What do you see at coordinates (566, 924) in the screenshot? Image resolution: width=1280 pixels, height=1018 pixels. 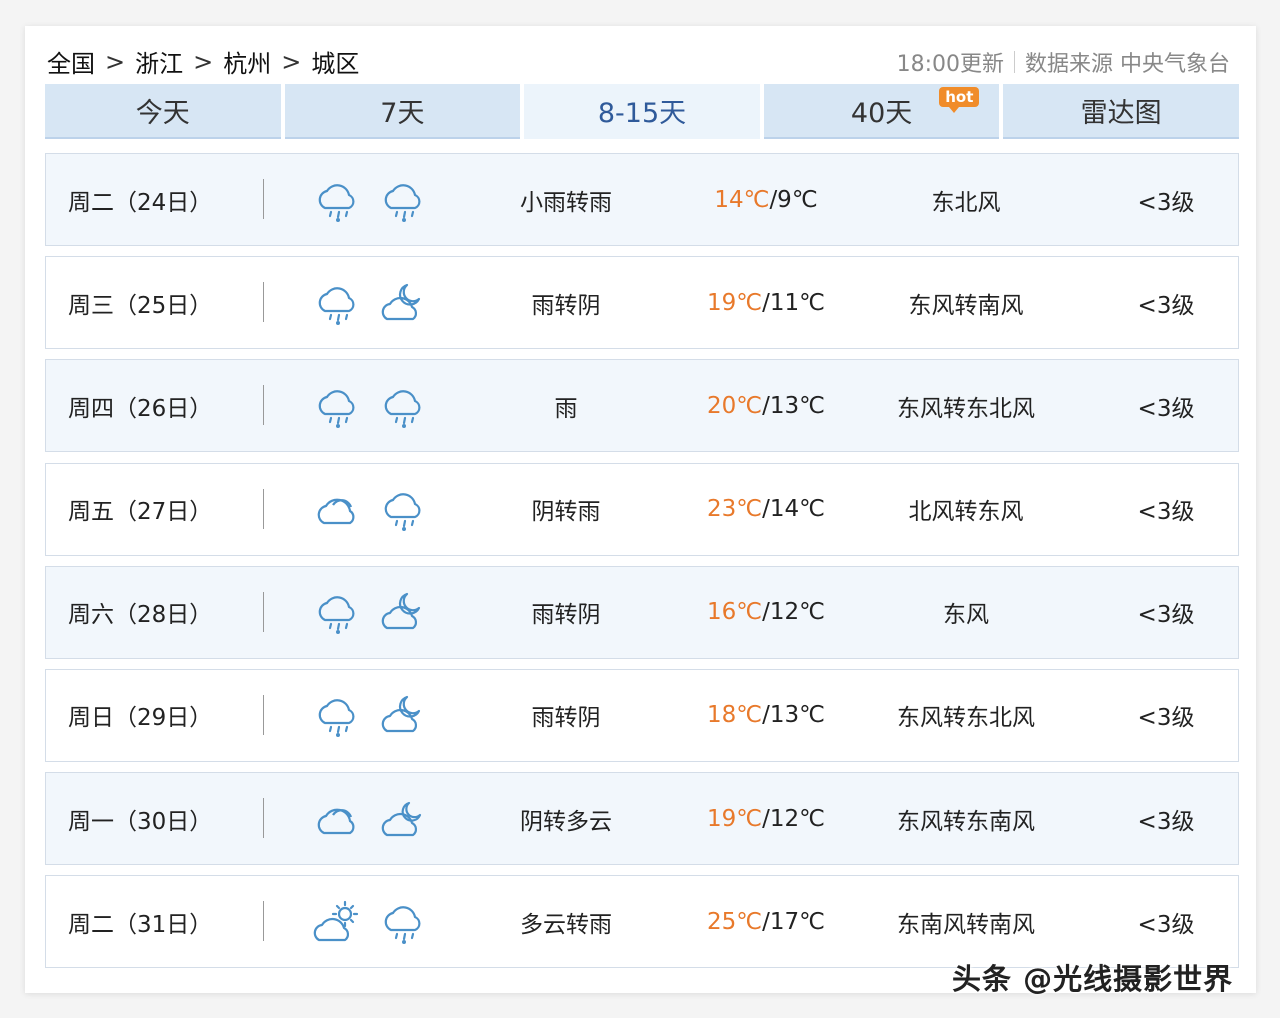 I see `weather-desc: 多云转雨` at bounding box center [566, 924].